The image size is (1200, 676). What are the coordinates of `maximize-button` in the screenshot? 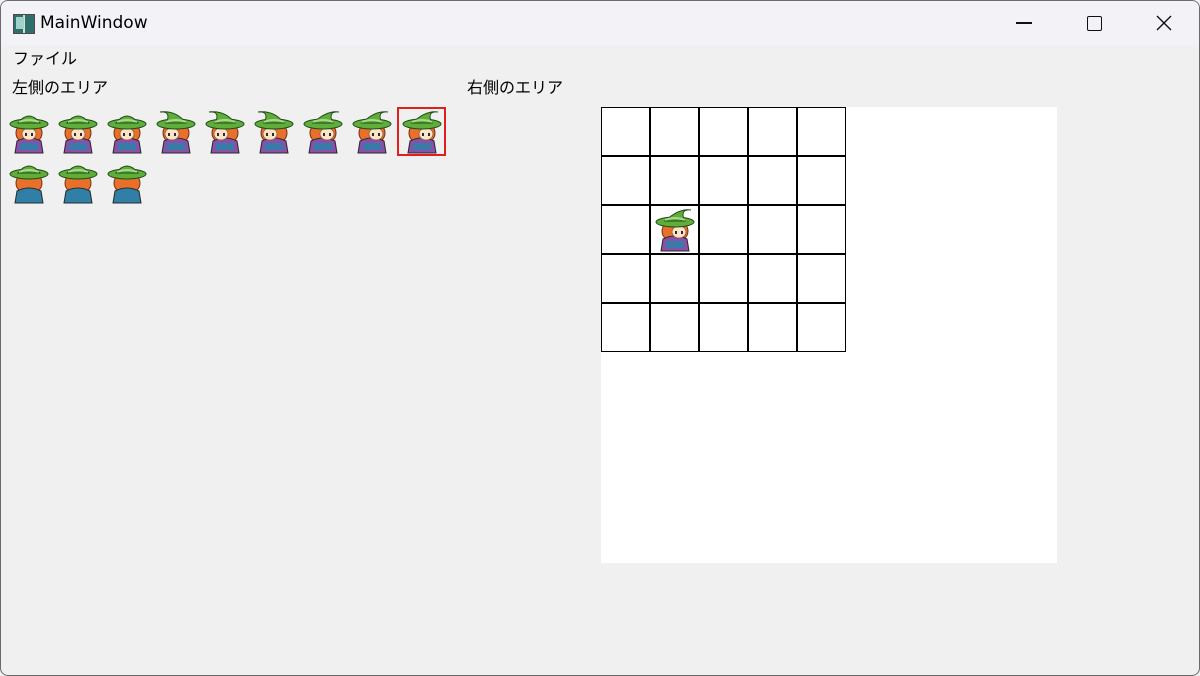 It's located at (1094, 23).